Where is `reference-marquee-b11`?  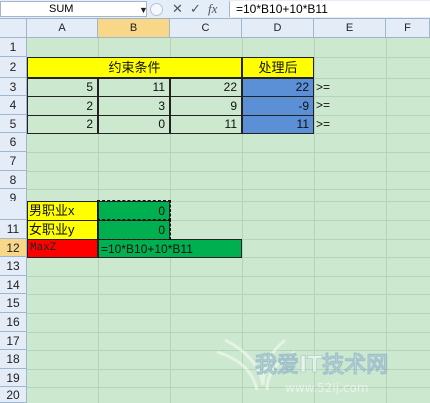
reference-marquee-b11 is located at coordinates (134, 229).